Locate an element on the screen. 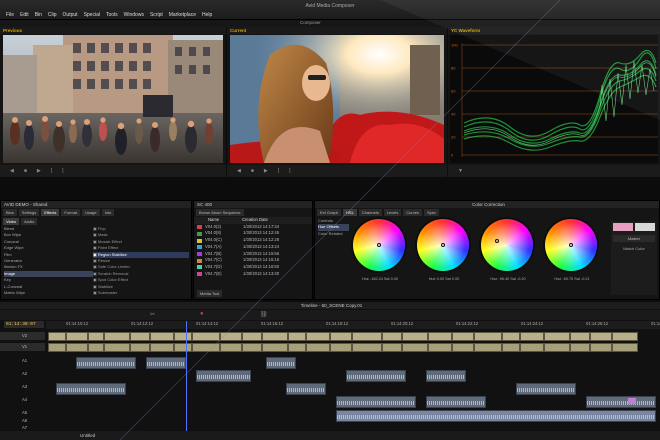 The height and width of the screenshot is (440, 660). source-monitor: Previous ◀ ■ ▶ [] is located at coordinates (113, 102).